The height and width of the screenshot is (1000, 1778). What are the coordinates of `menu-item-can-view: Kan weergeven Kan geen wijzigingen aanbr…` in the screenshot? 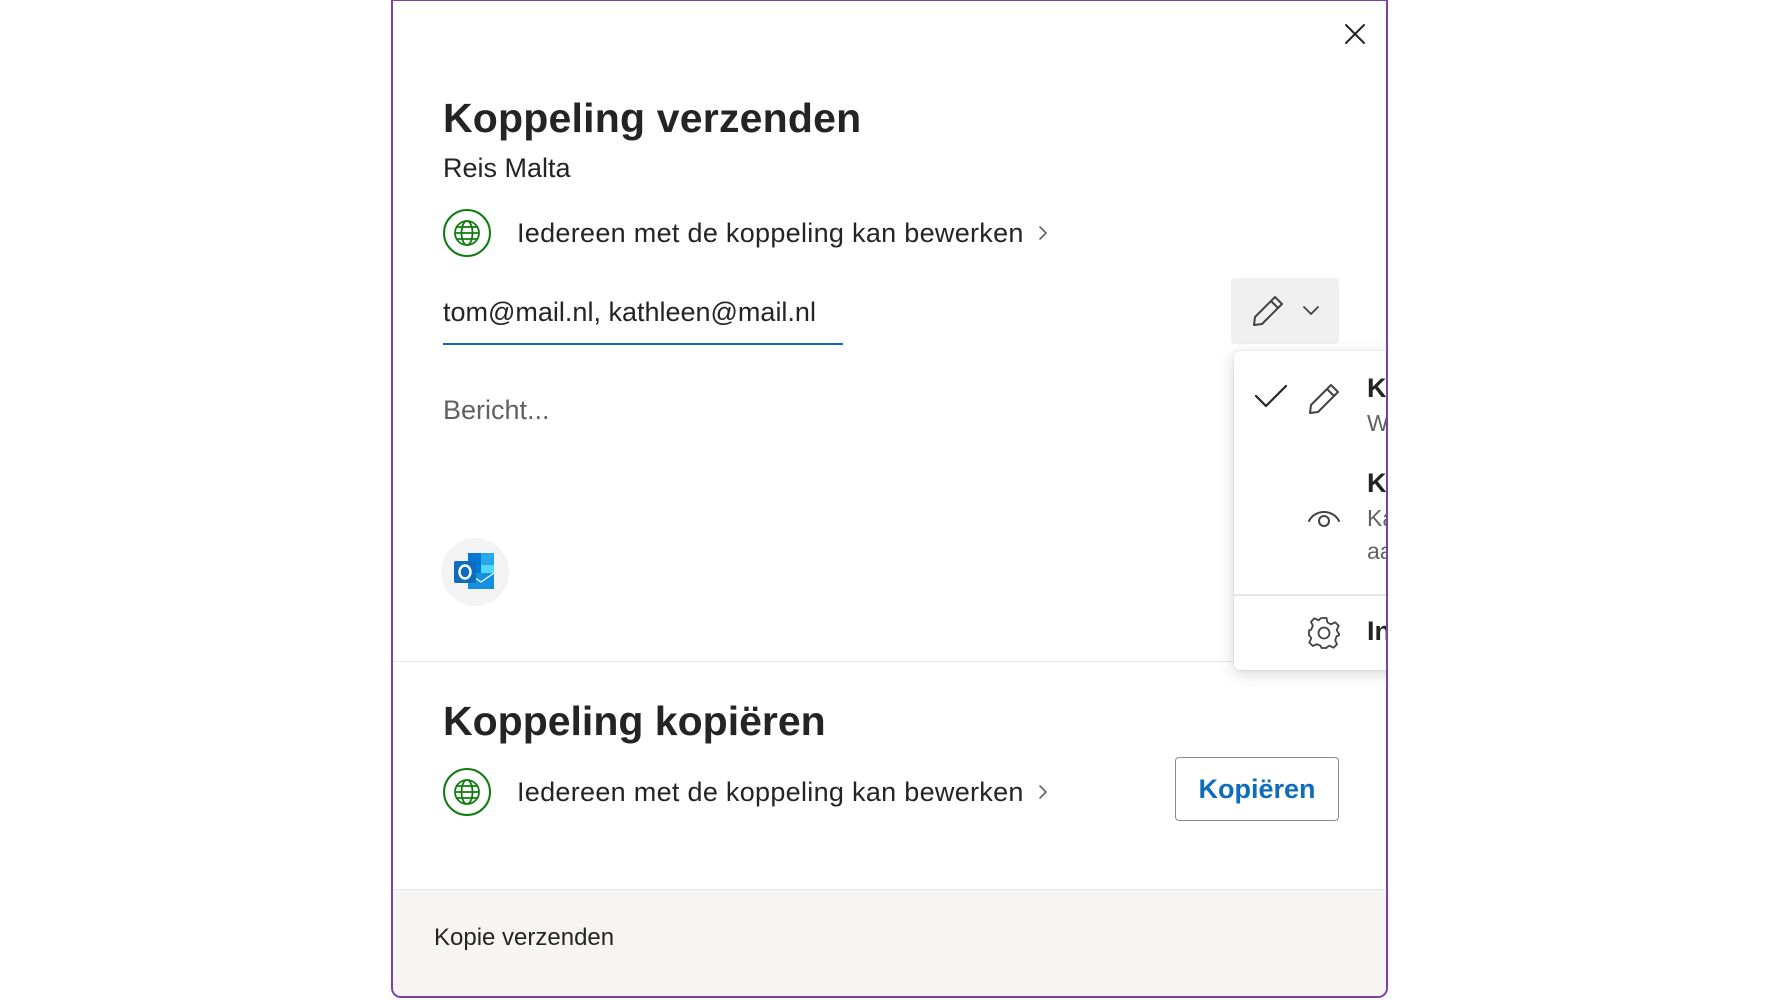 It's located at (1310, 507).